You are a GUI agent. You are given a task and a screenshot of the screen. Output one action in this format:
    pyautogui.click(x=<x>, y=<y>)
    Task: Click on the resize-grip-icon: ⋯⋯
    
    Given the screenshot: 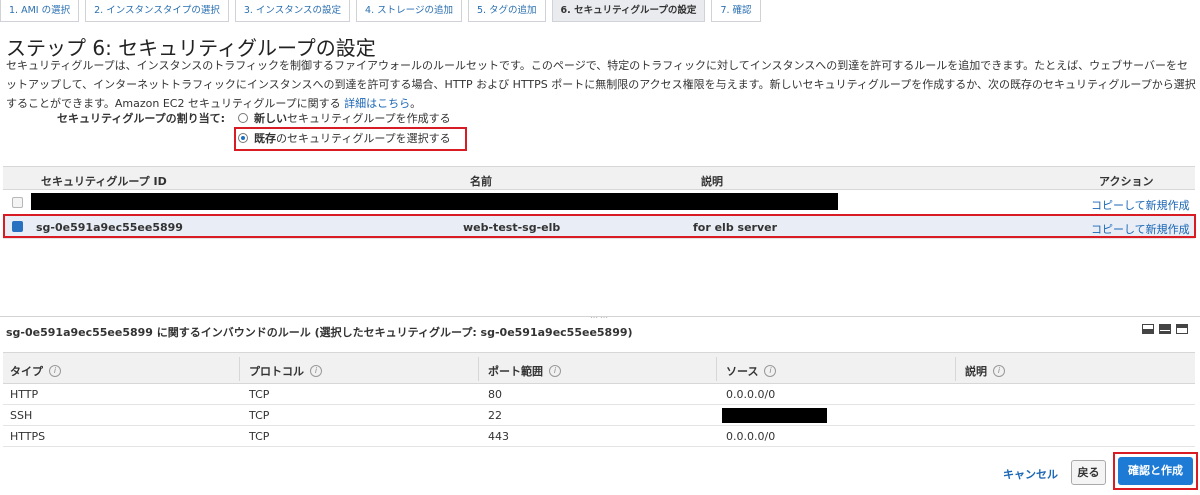 What is the action you would take?
    pyautogui.click(x=600, y=317)
    